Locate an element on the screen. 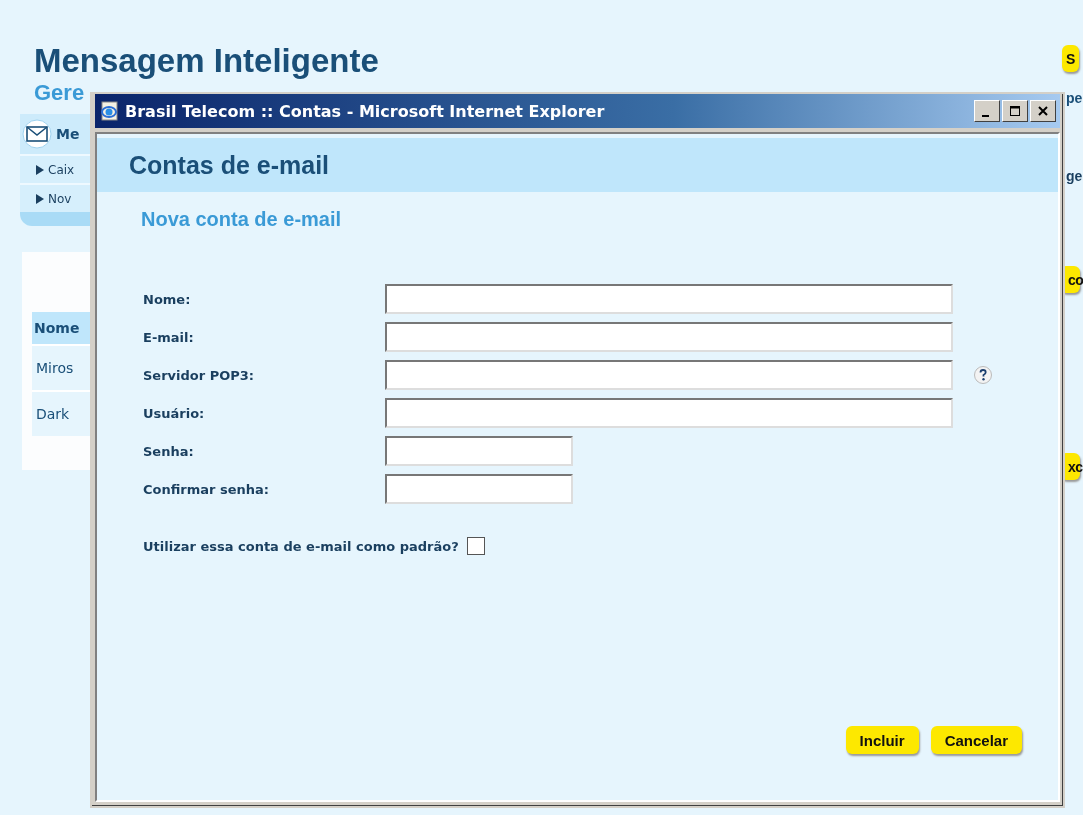 The image size is (1083, 815). maximize-icon is located at coordinates (1015, 111).